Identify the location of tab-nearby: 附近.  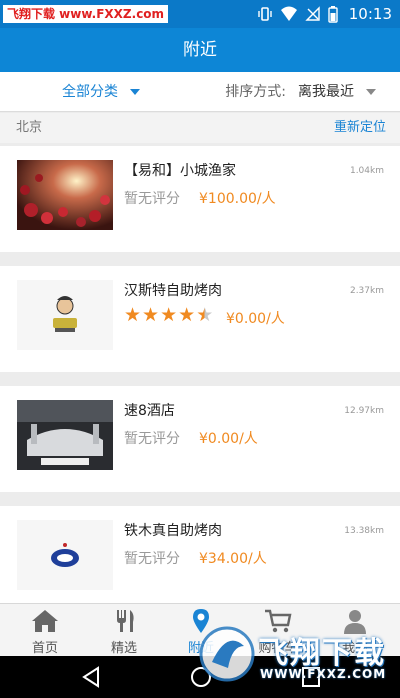
(201, 630).